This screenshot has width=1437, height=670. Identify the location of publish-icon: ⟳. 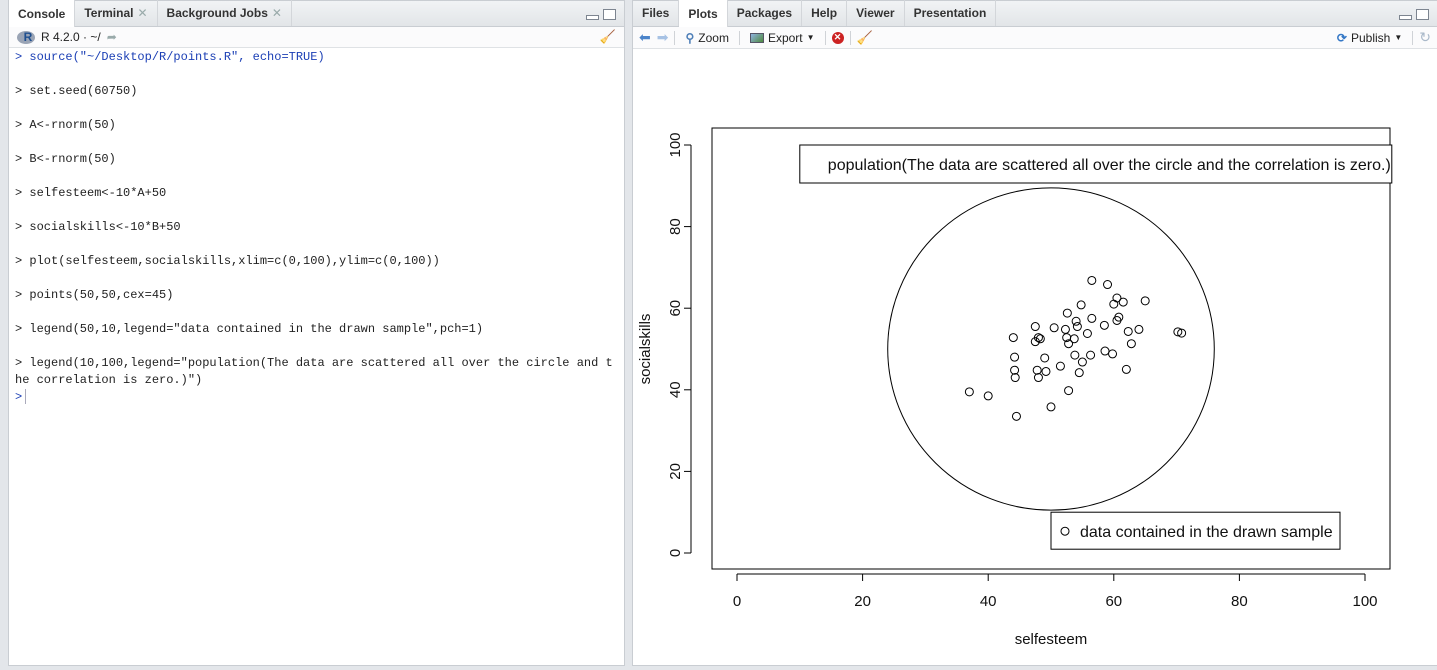
(1342, 38).